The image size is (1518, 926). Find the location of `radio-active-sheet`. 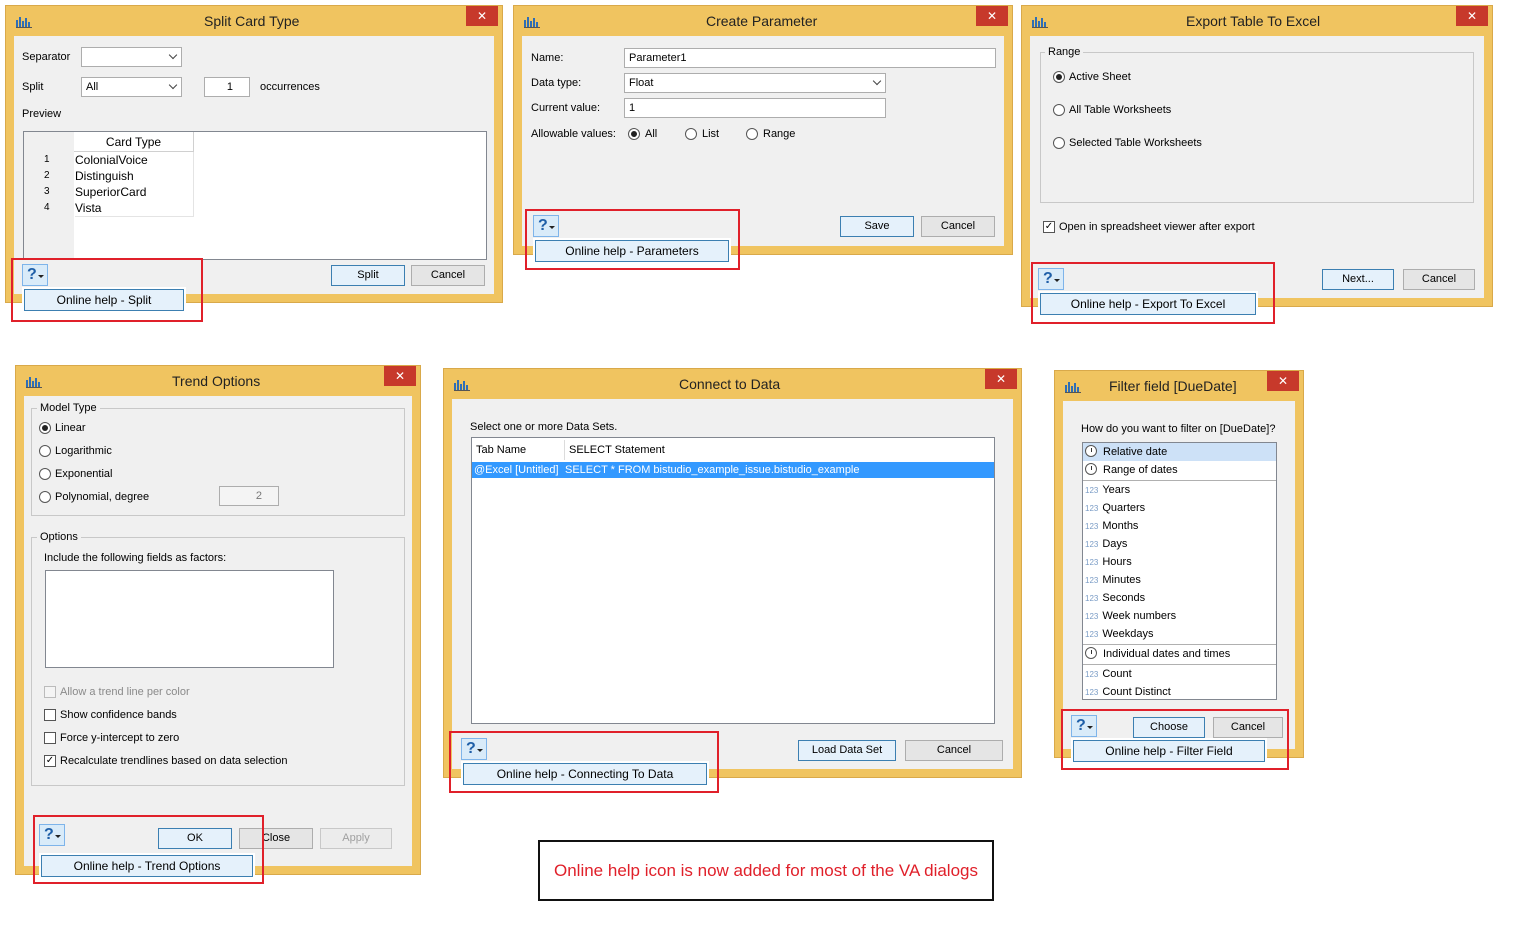

radio-active-sheet is located at coordinates (1059, 77).